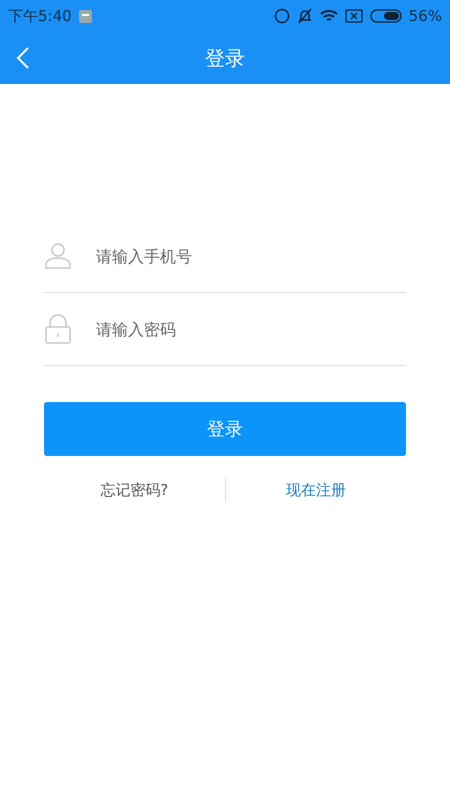  Describe the element at coordinates (58, 329) in the screenshot. I see `lock-icon` at that location.